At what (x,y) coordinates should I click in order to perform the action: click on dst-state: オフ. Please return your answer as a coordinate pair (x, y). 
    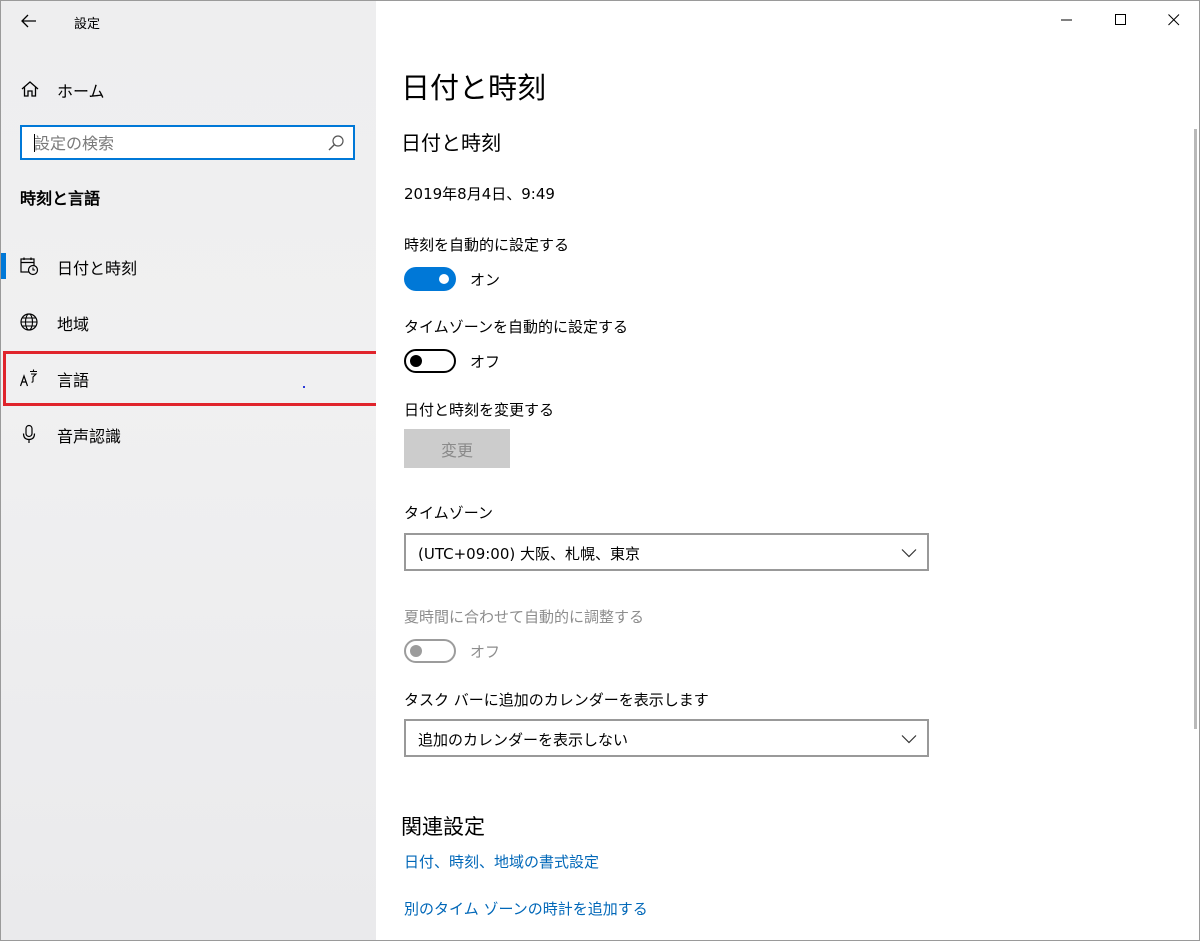
    Looking at the image, I should click on (485, 652).